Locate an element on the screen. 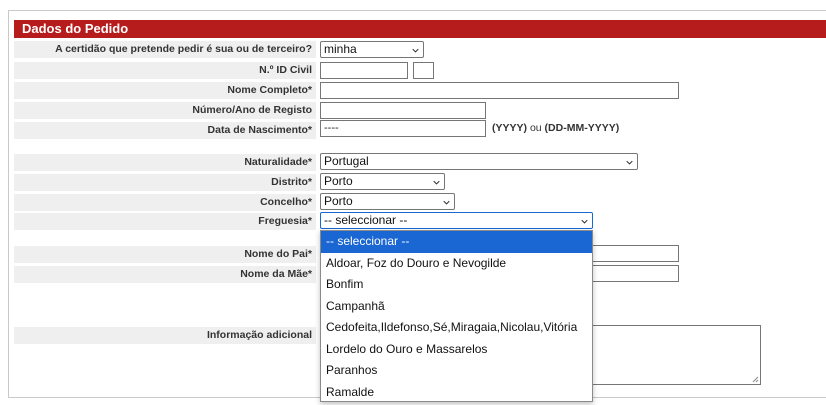 The width and height of the screenshot is (826, 405). date-format-year: (YYYY) is located at coordinates (510, 128).